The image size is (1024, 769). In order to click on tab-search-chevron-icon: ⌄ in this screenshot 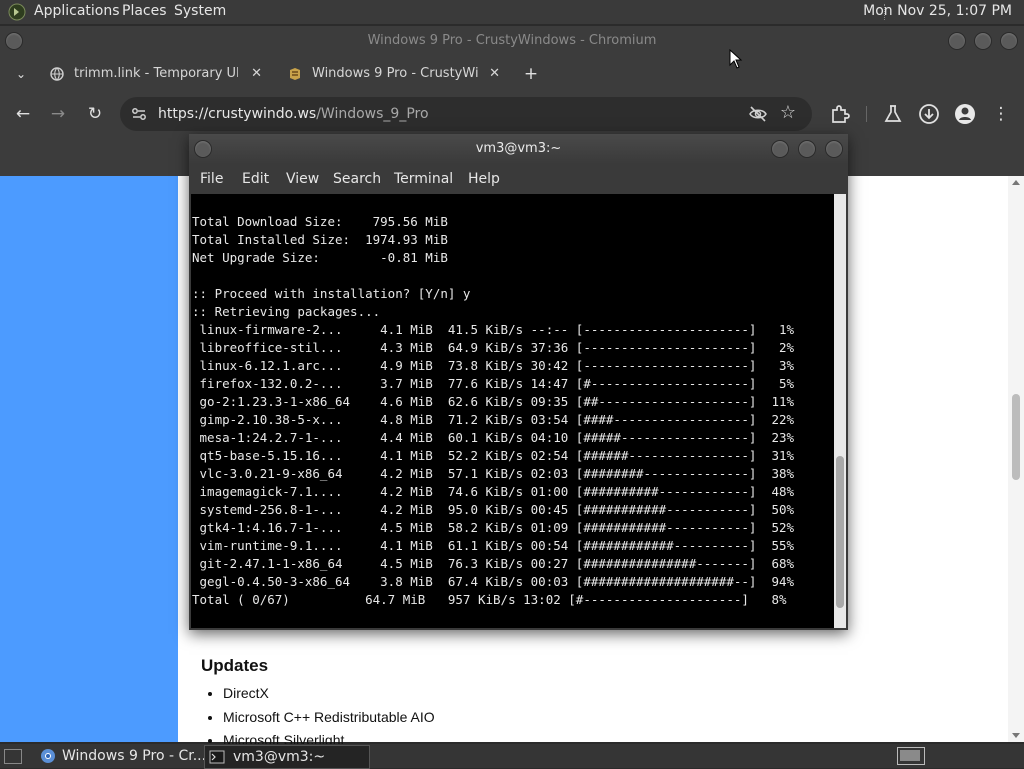, I will do `click(21, 74)`.